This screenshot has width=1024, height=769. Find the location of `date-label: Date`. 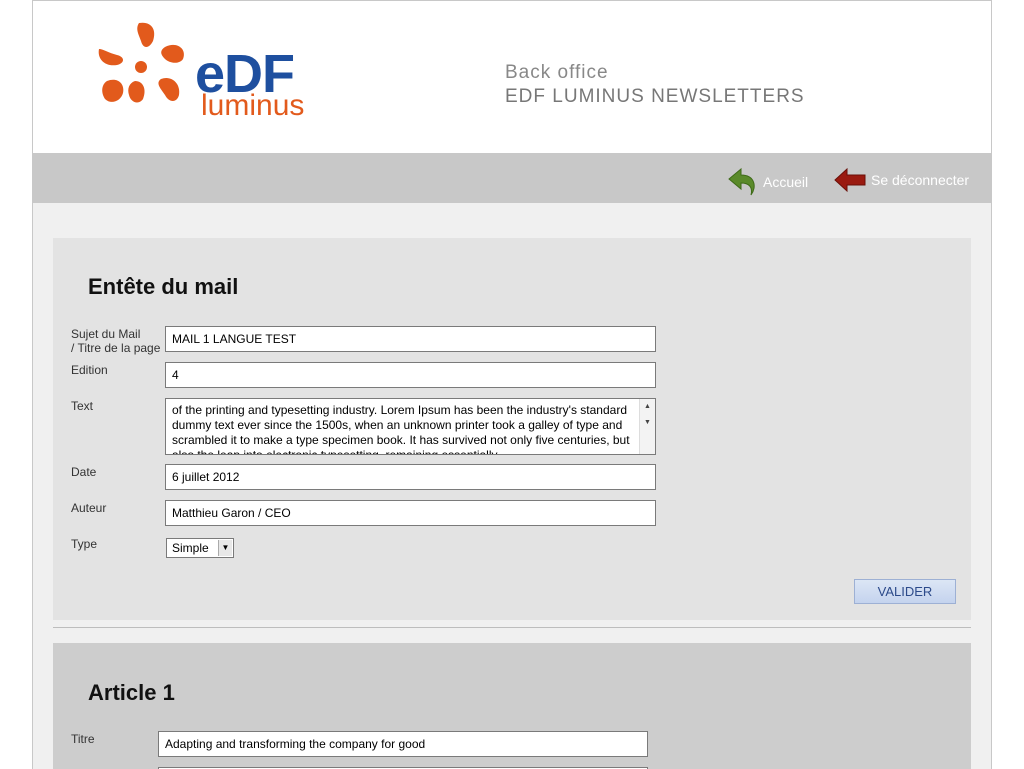

date-label: Date is located at coordinates (84, 472).